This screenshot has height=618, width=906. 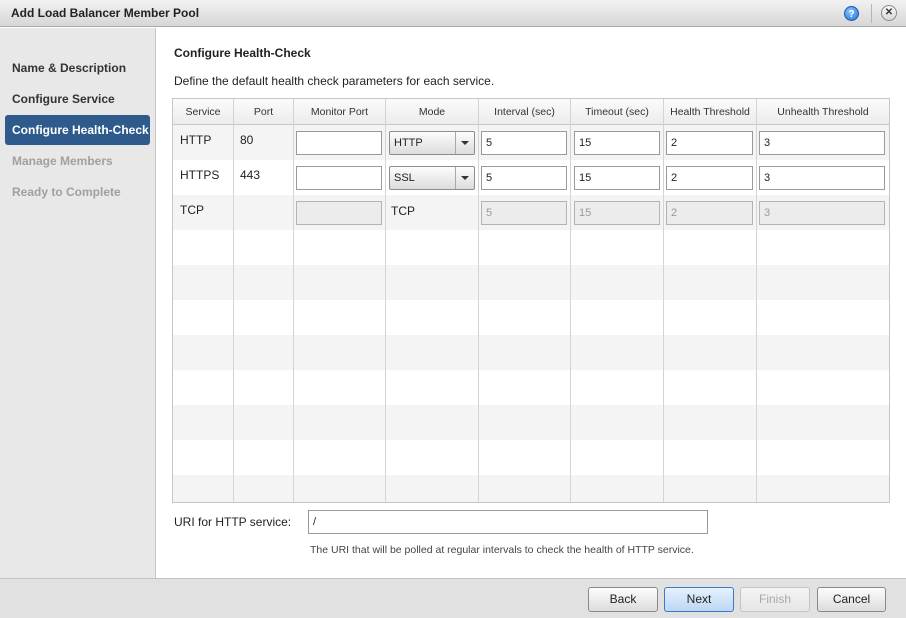 I want to click on column-header-unhealth-threshold: Unhealth Threshold, so click(x=823, y=112).